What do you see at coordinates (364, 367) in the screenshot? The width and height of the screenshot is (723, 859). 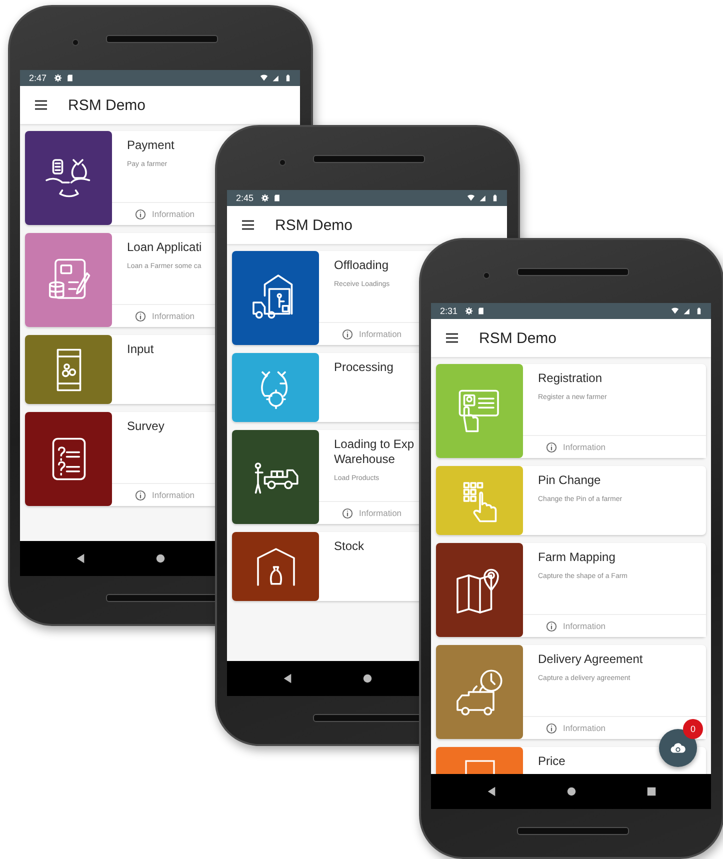 I see `card-title: Processing` at bounding box center [364, 367].